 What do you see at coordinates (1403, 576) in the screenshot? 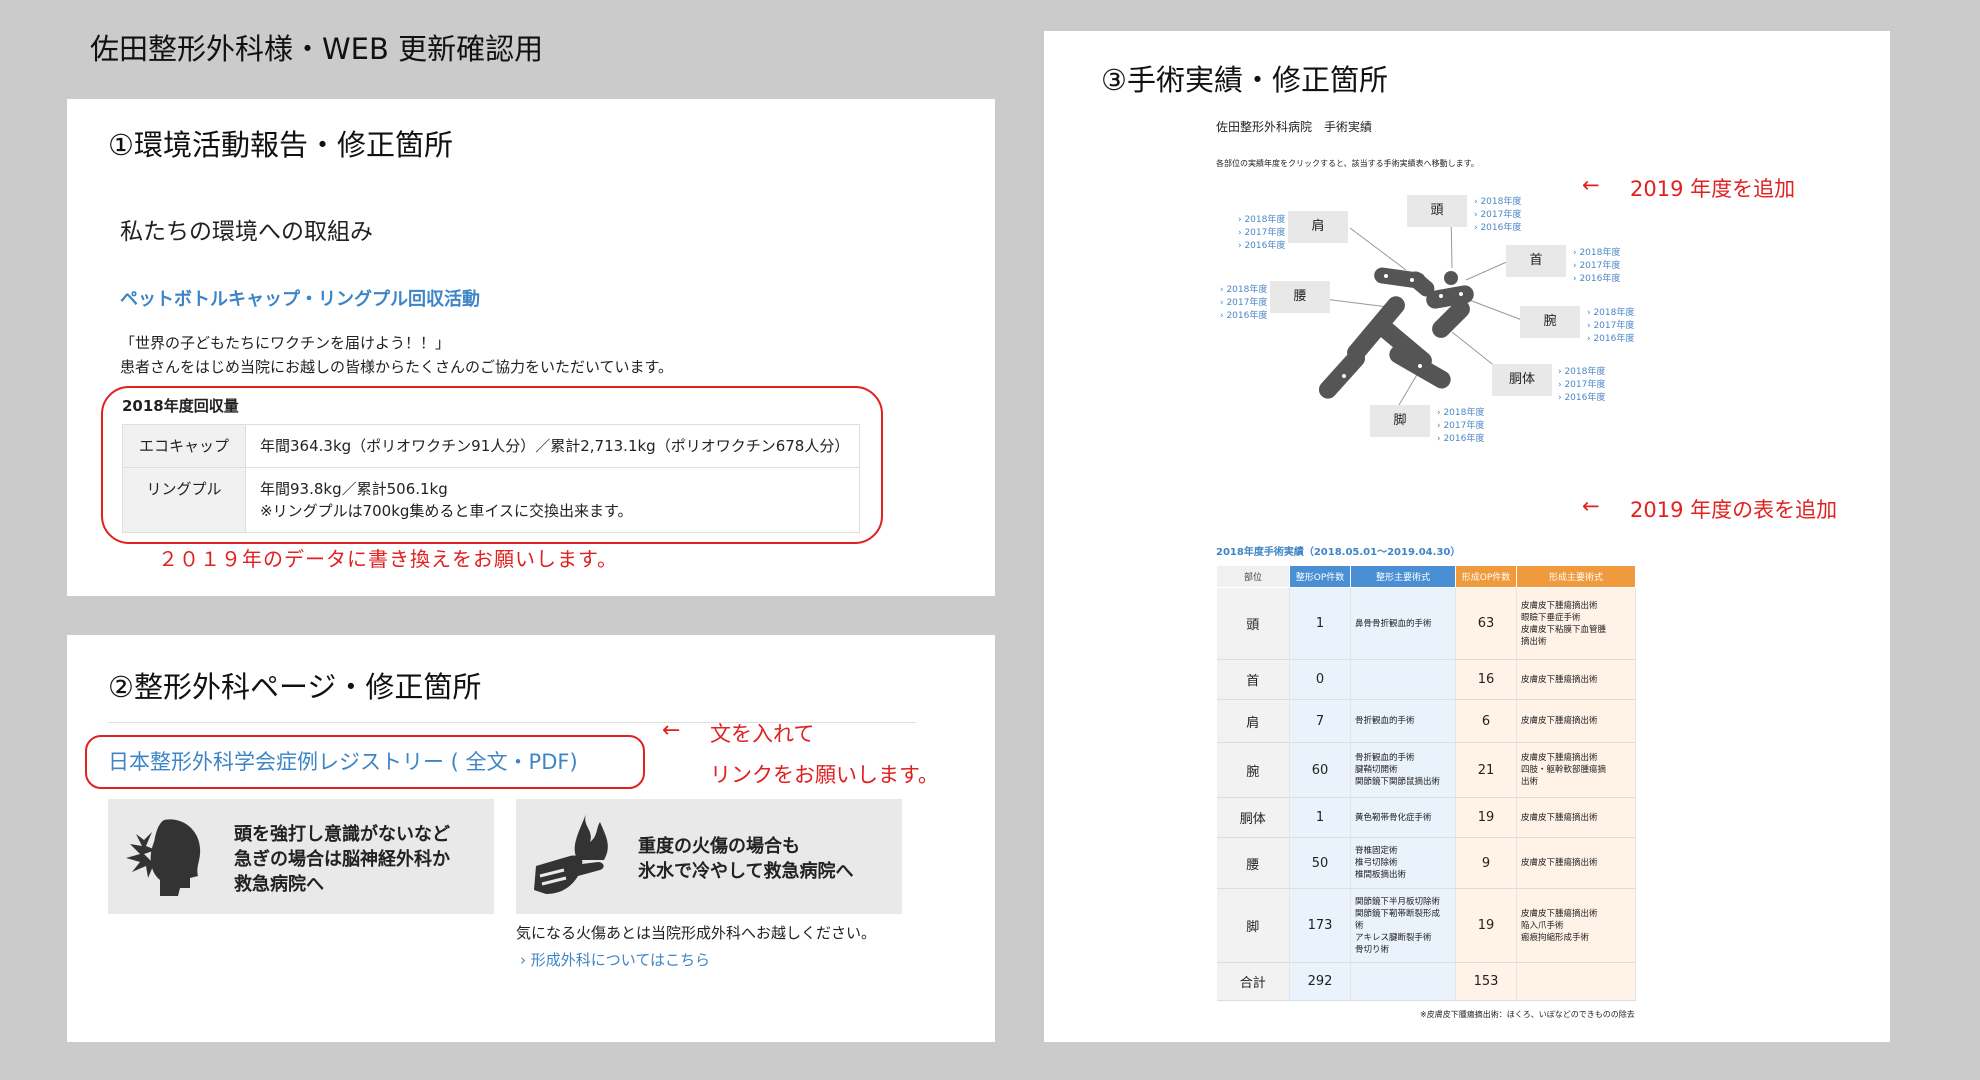
I see `col-header: 整形主要術式` at bounding box center [1403, 576].